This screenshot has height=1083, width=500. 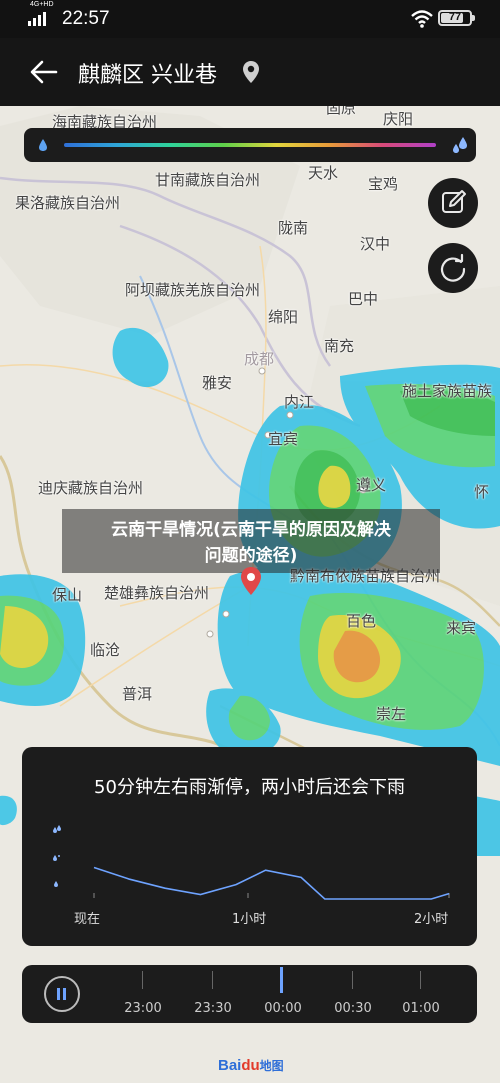 I want to click on battery-level: 77, so click(x=455, y=17).